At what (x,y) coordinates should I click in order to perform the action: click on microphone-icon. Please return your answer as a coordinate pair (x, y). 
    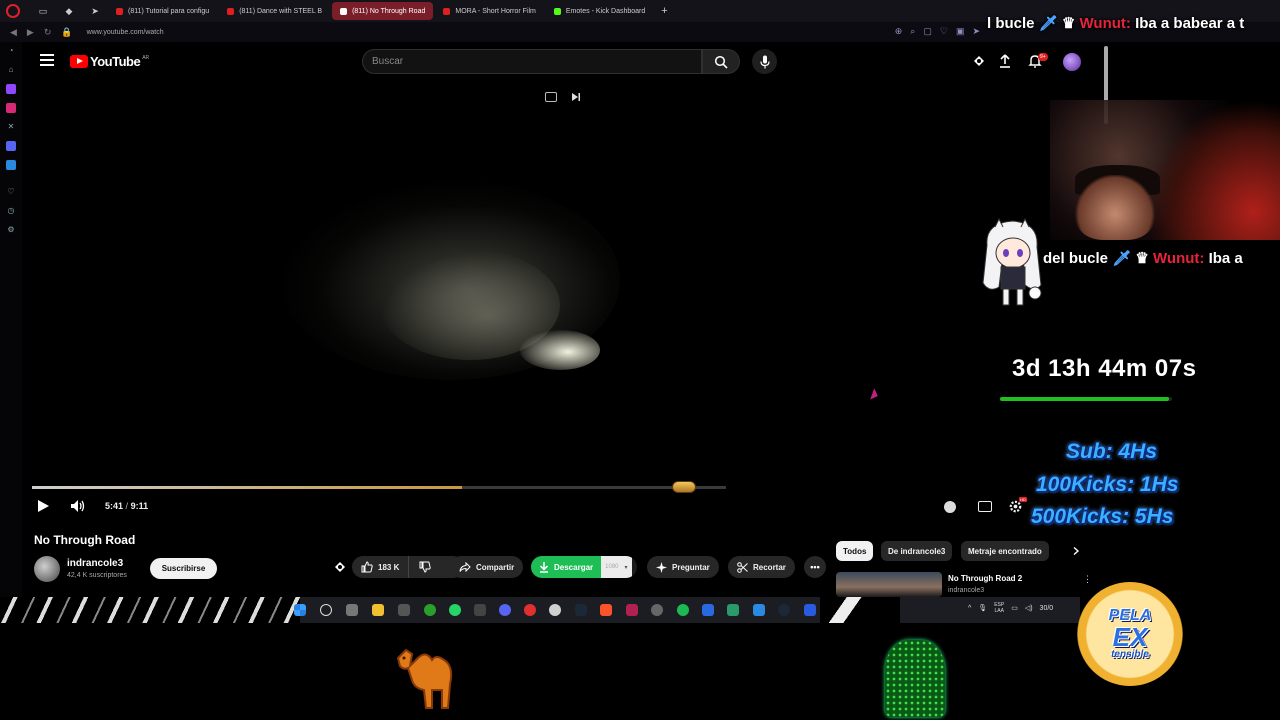
    Looking at the image, I should click on (764, 61).